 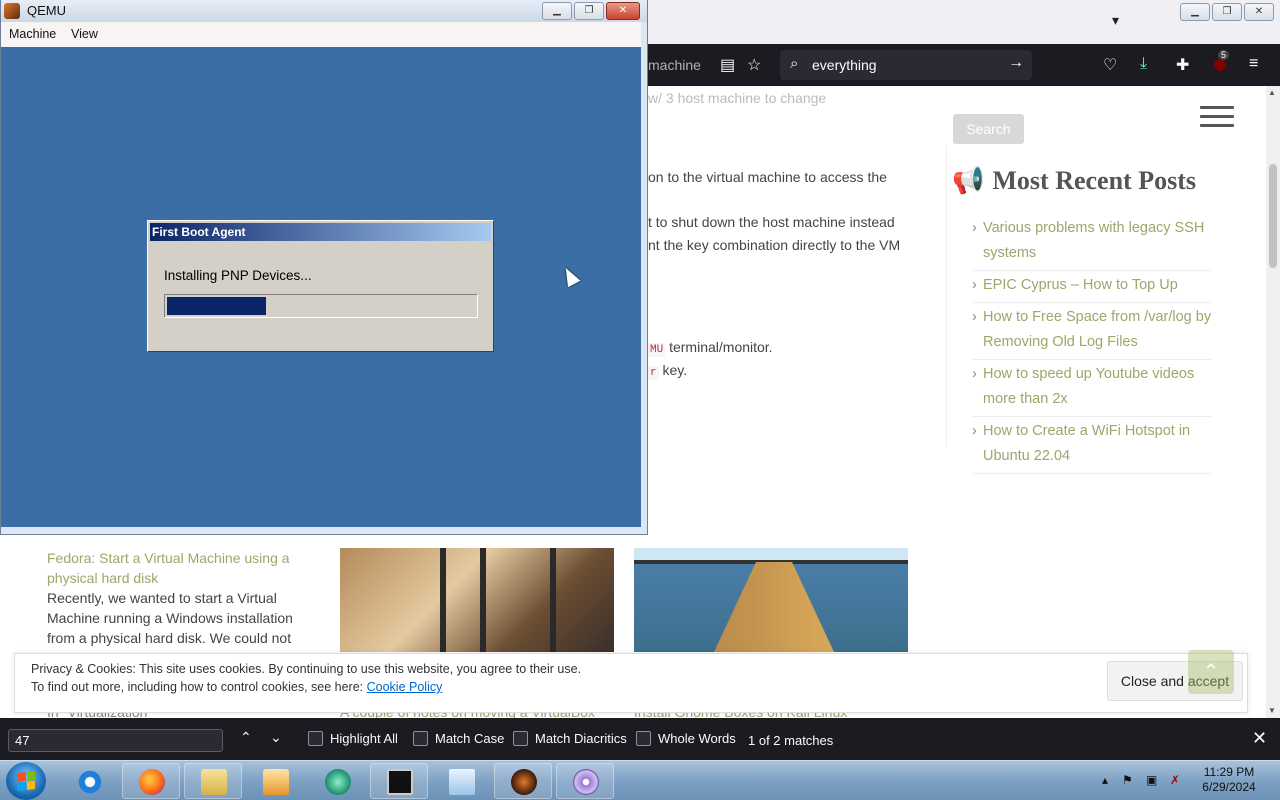 I want to click on taskbar: ▴ ⚑ ▣ ✗ 11:29 PM 6/29/2024, so click(x=640, y=780).